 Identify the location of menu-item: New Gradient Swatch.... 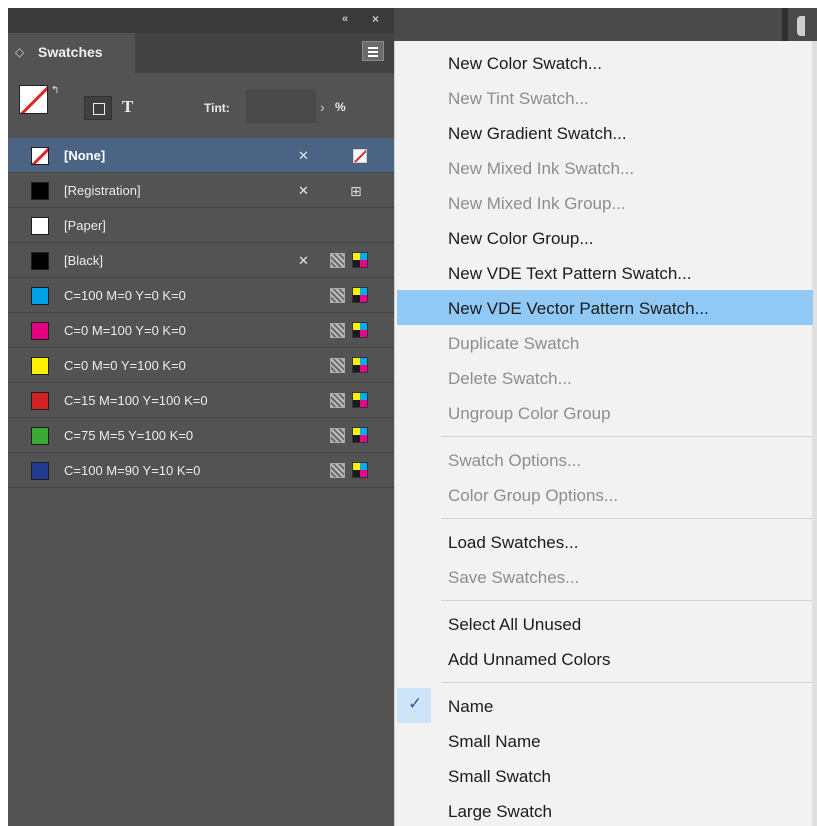
(603, 132).